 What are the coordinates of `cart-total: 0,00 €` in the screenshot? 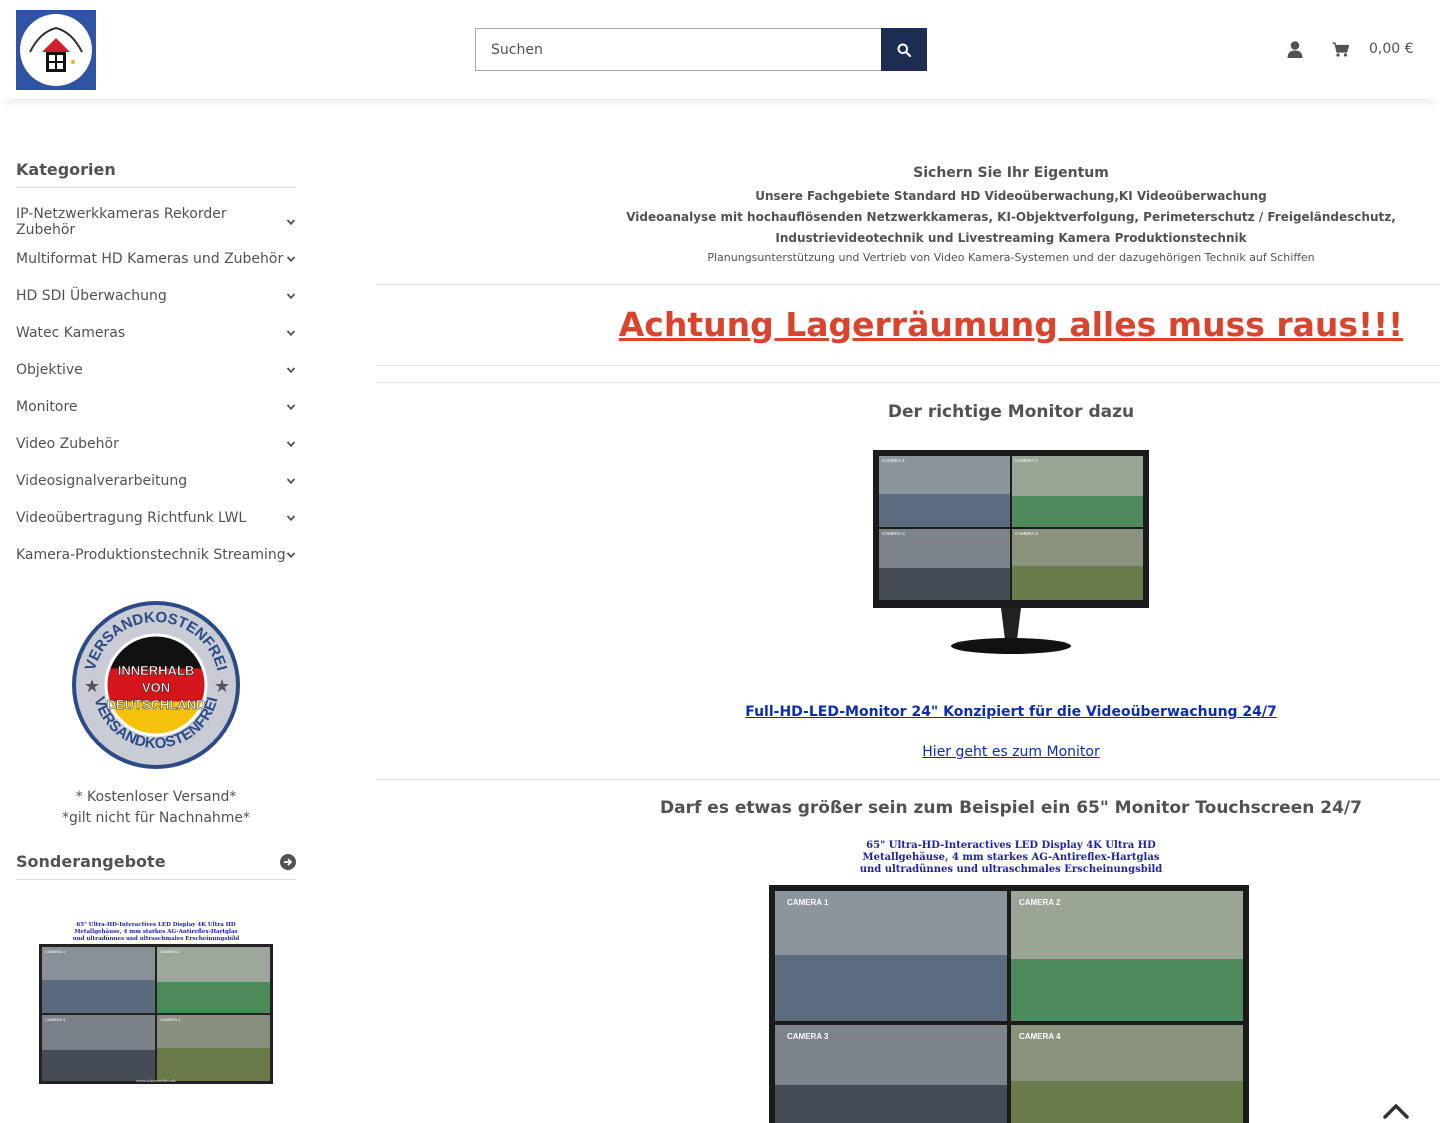 It's located at (1391, 49).